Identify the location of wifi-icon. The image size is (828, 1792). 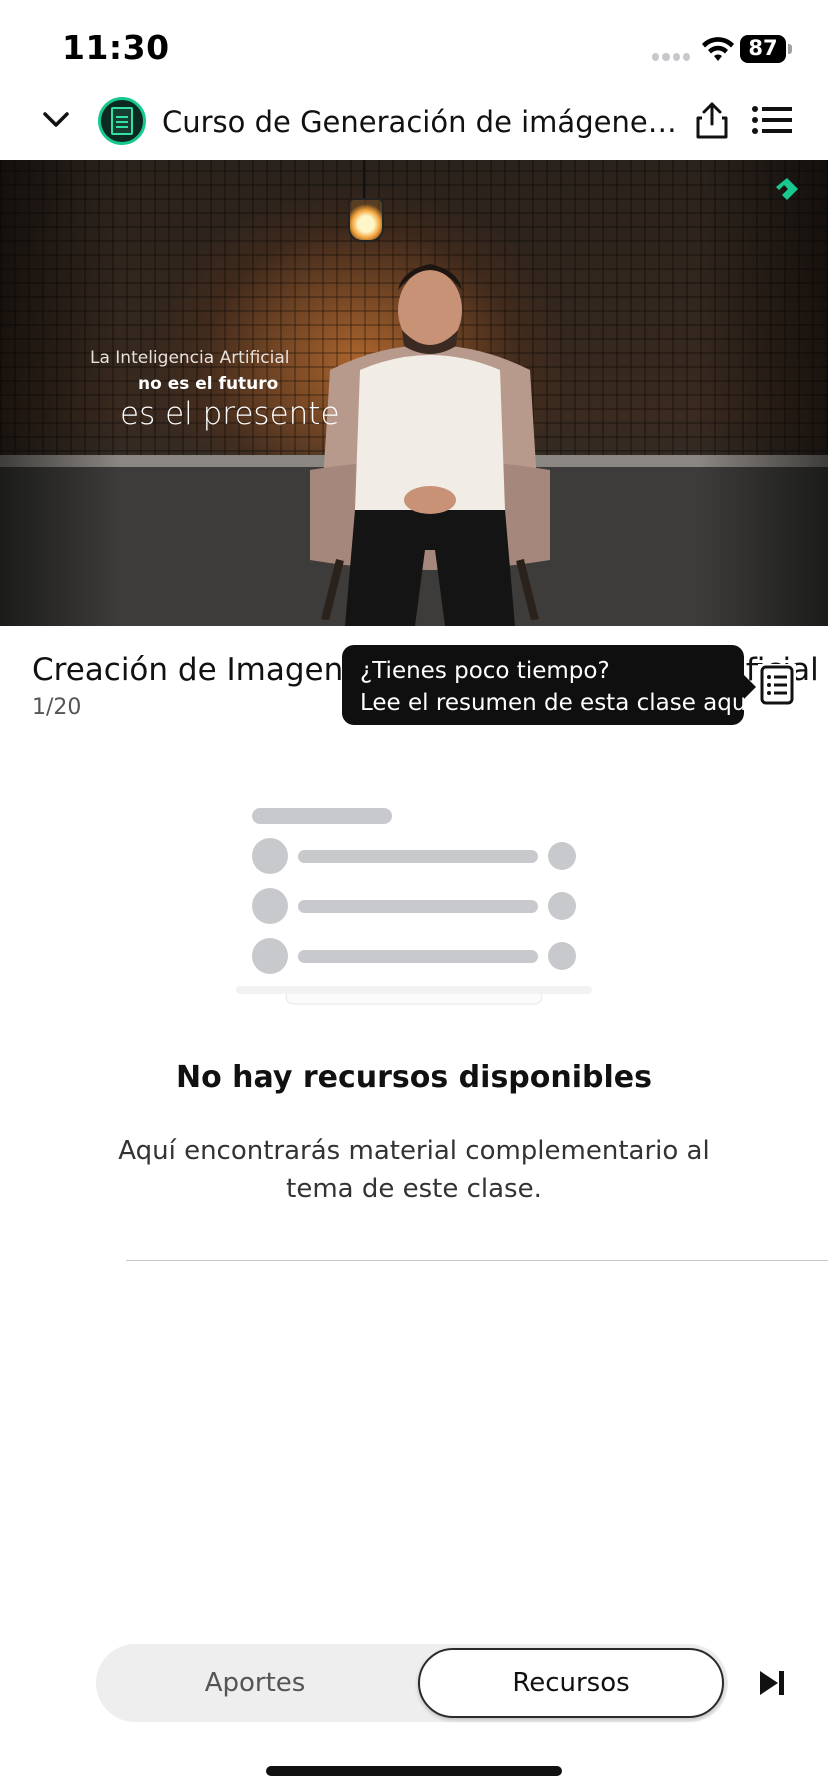
(718, 49).